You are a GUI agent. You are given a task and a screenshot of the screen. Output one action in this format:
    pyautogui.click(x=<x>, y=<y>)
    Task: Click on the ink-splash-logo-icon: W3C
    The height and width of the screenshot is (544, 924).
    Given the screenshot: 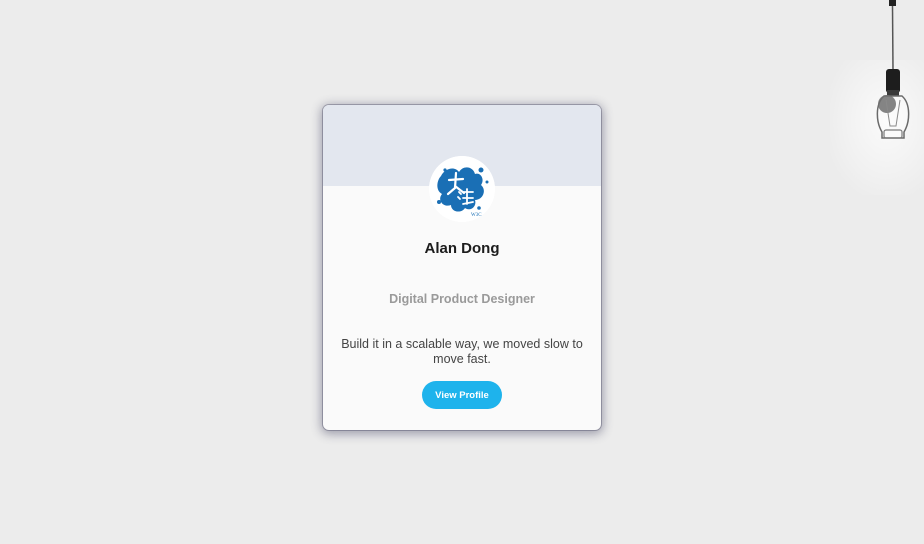 What is the action you would take?
    pyautogui.click(x=462, y=189)
    